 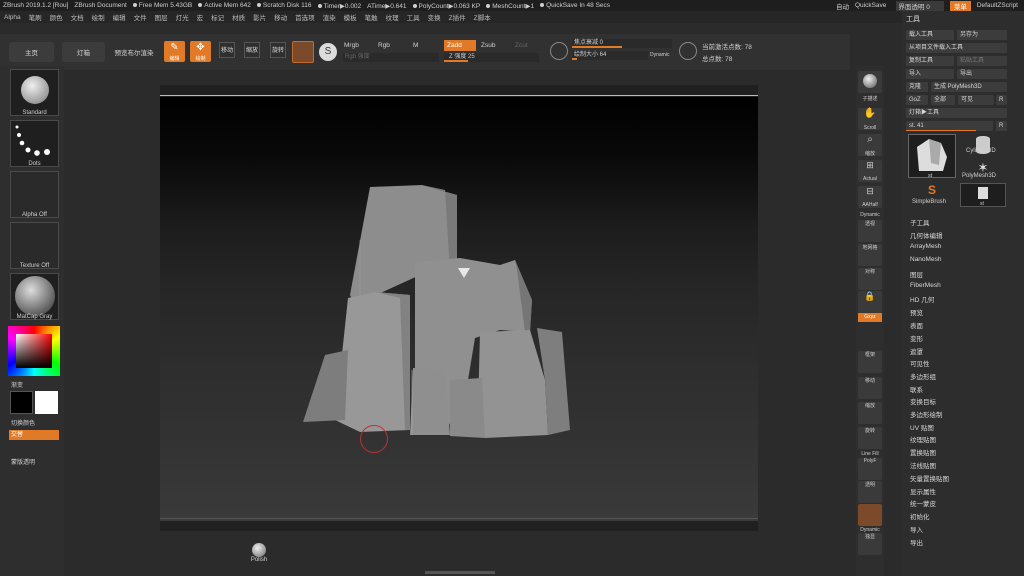 What do you see at coordinates (923, 491) in the screenshot?
I see `section-display-properties: 显示属性` at bounding box center [923, 491].